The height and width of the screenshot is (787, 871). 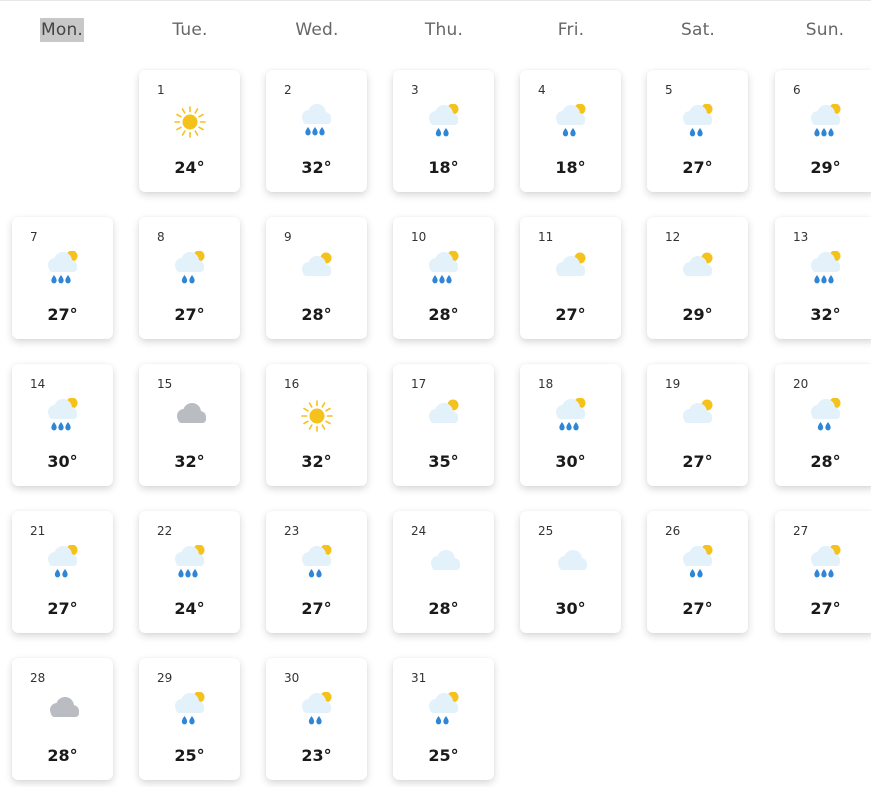 What do you see at coordinates (62, 30) in the screenshot?
I see `weekday-mon: Mon.` at bounding box center [62, 30].